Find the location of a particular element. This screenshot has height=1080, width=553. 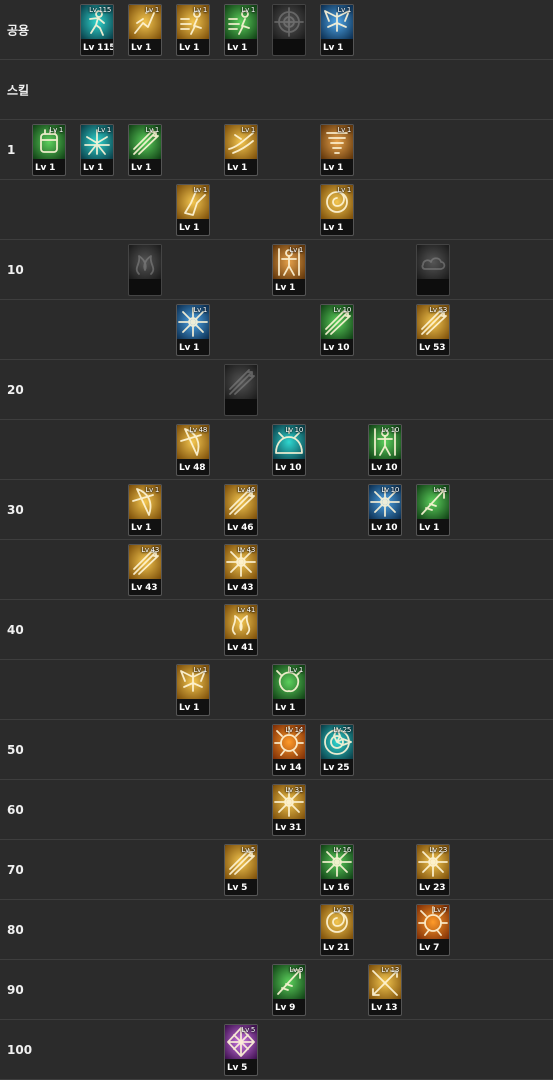

skill-level-tag: Lv 21 is located at coordinates (342, 910).